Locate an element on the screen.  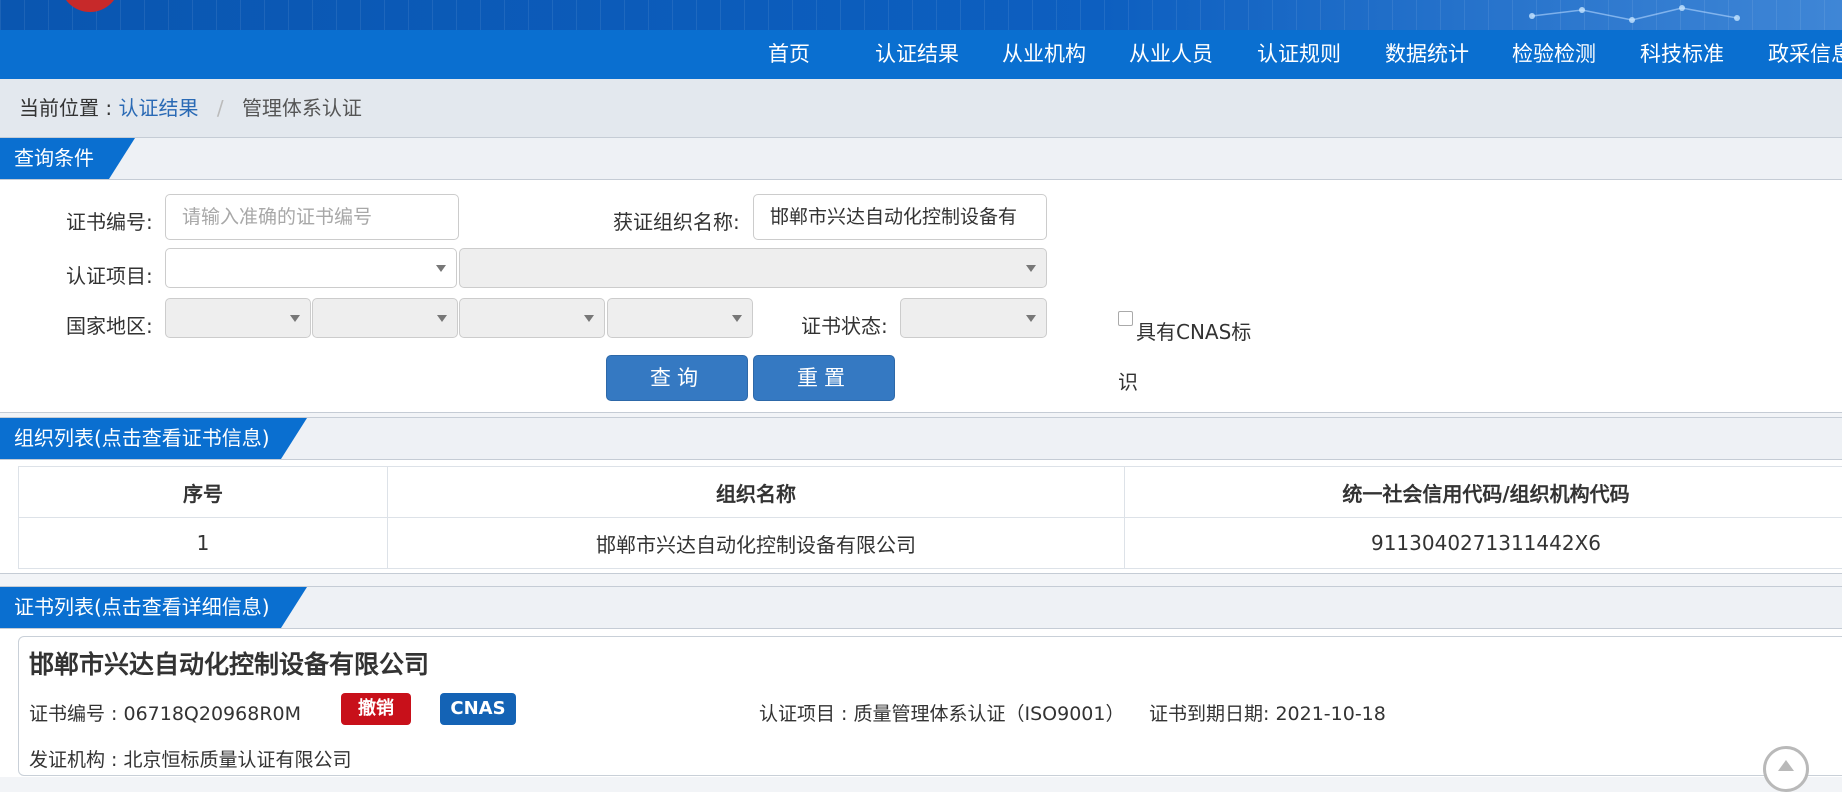
org-table-header-row: 序号 组织名称 统一社会信用代码/组织机构代码 is located at coordinates (930, 492).